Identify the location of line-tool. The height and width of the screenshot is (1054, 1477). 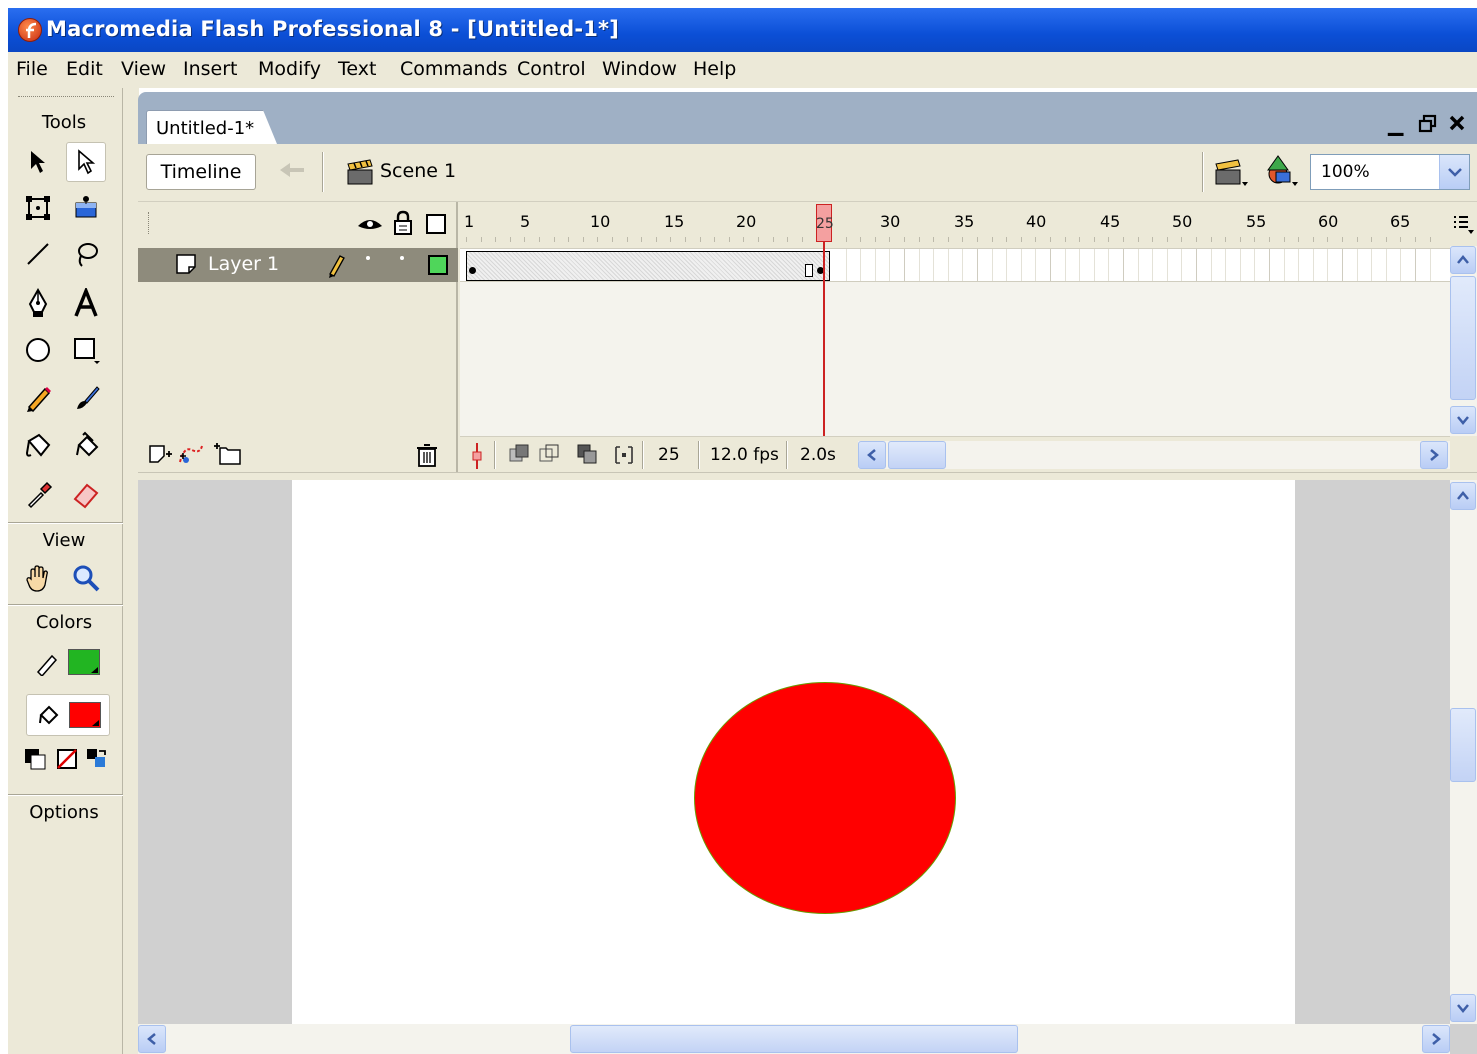
(38, 254).